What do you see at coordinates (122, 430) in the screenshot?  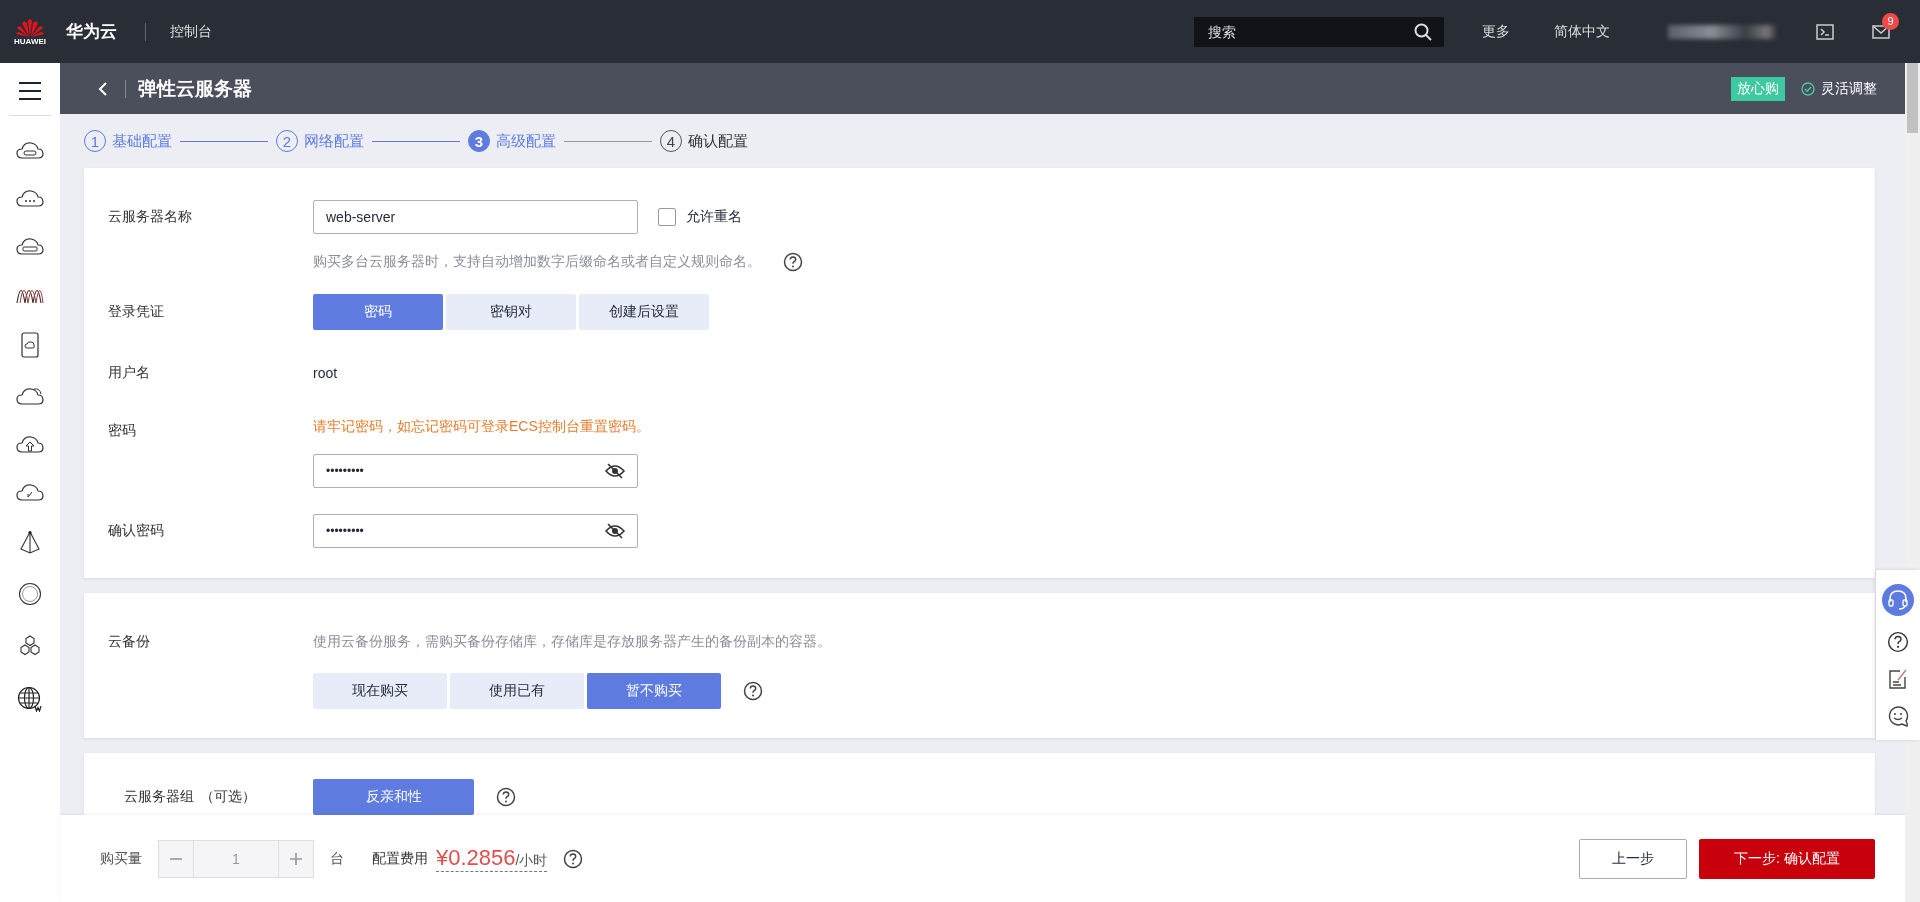 I see `field-label: 密码` at bounding box center [122, 430].